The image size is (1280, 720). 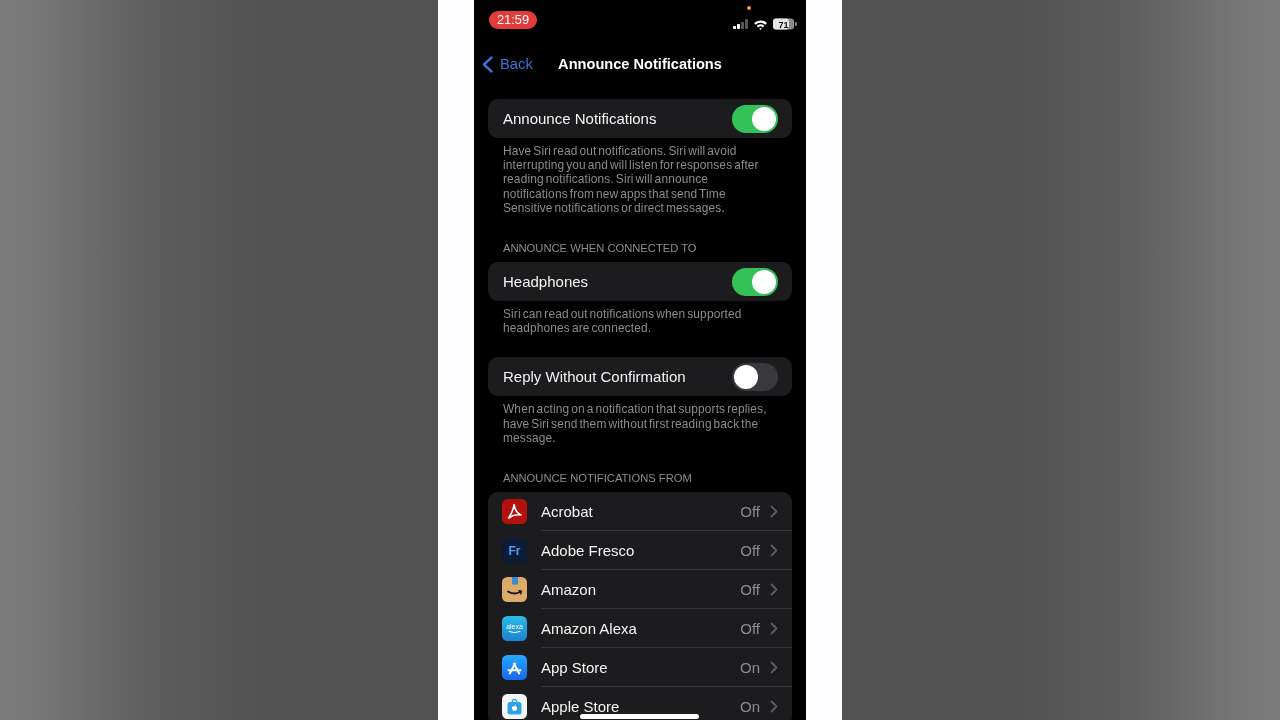 What do you see at coordinates (640, 703) in the screenshot?
I see `app-row: Apple Store On` at bounding box center [640, 703].